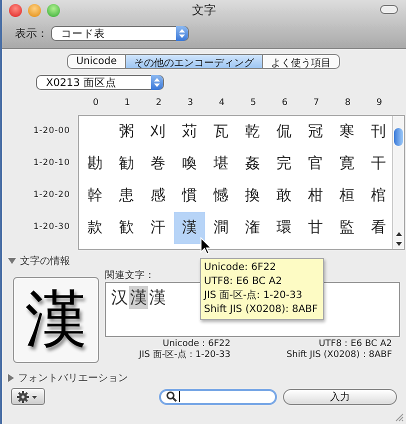 This screenshot has width=406, height=424. What do you see at coordinates (346, 228) in the screenshot?
I see `character-cell: 監` at bounding box center [346, 228].